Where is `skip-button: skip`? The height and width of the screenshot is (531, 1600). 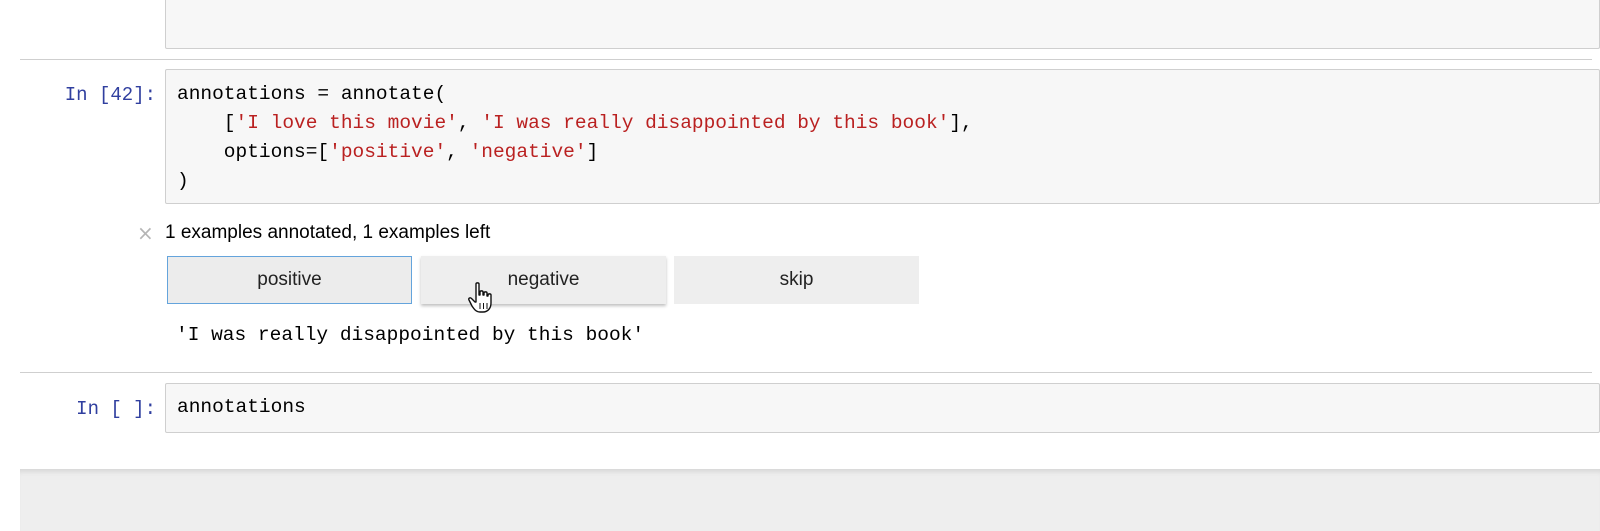
skip-button: skip is located at coordinates (796, 280).